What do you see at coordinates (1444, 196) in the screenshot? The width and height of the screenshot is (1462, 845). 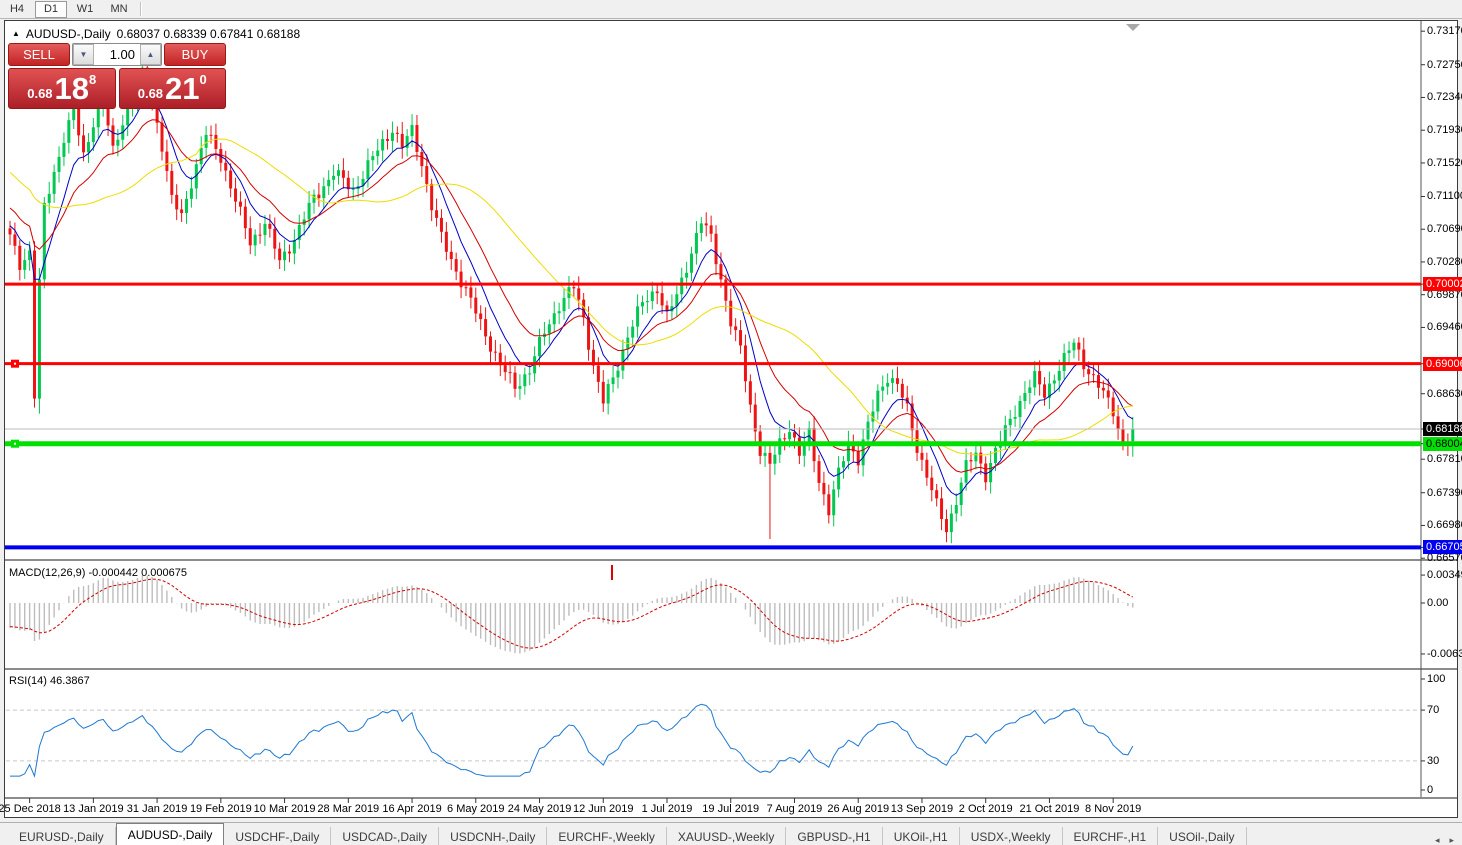 I see `price-axis-label: 0.71100` at bounding box center [1444, 196].